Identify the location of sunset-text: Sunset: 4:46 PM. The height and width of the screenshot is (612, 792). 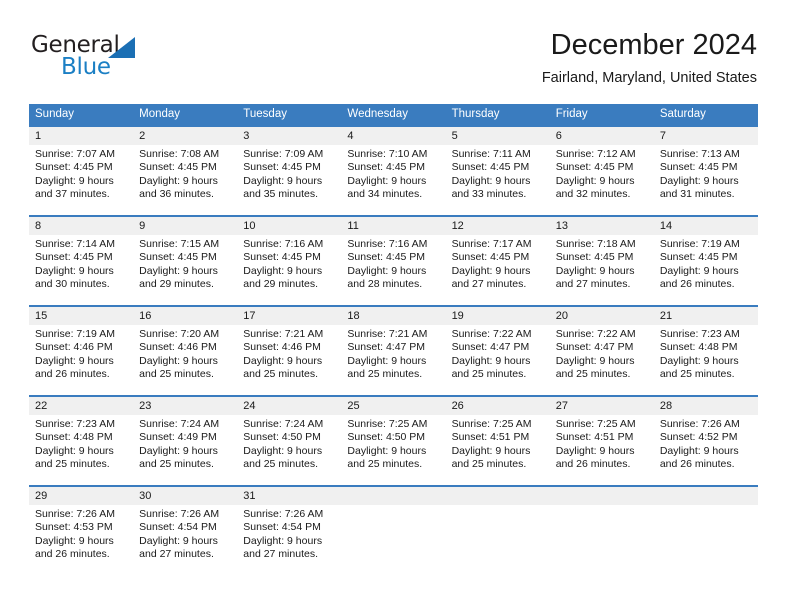
(74, 347).